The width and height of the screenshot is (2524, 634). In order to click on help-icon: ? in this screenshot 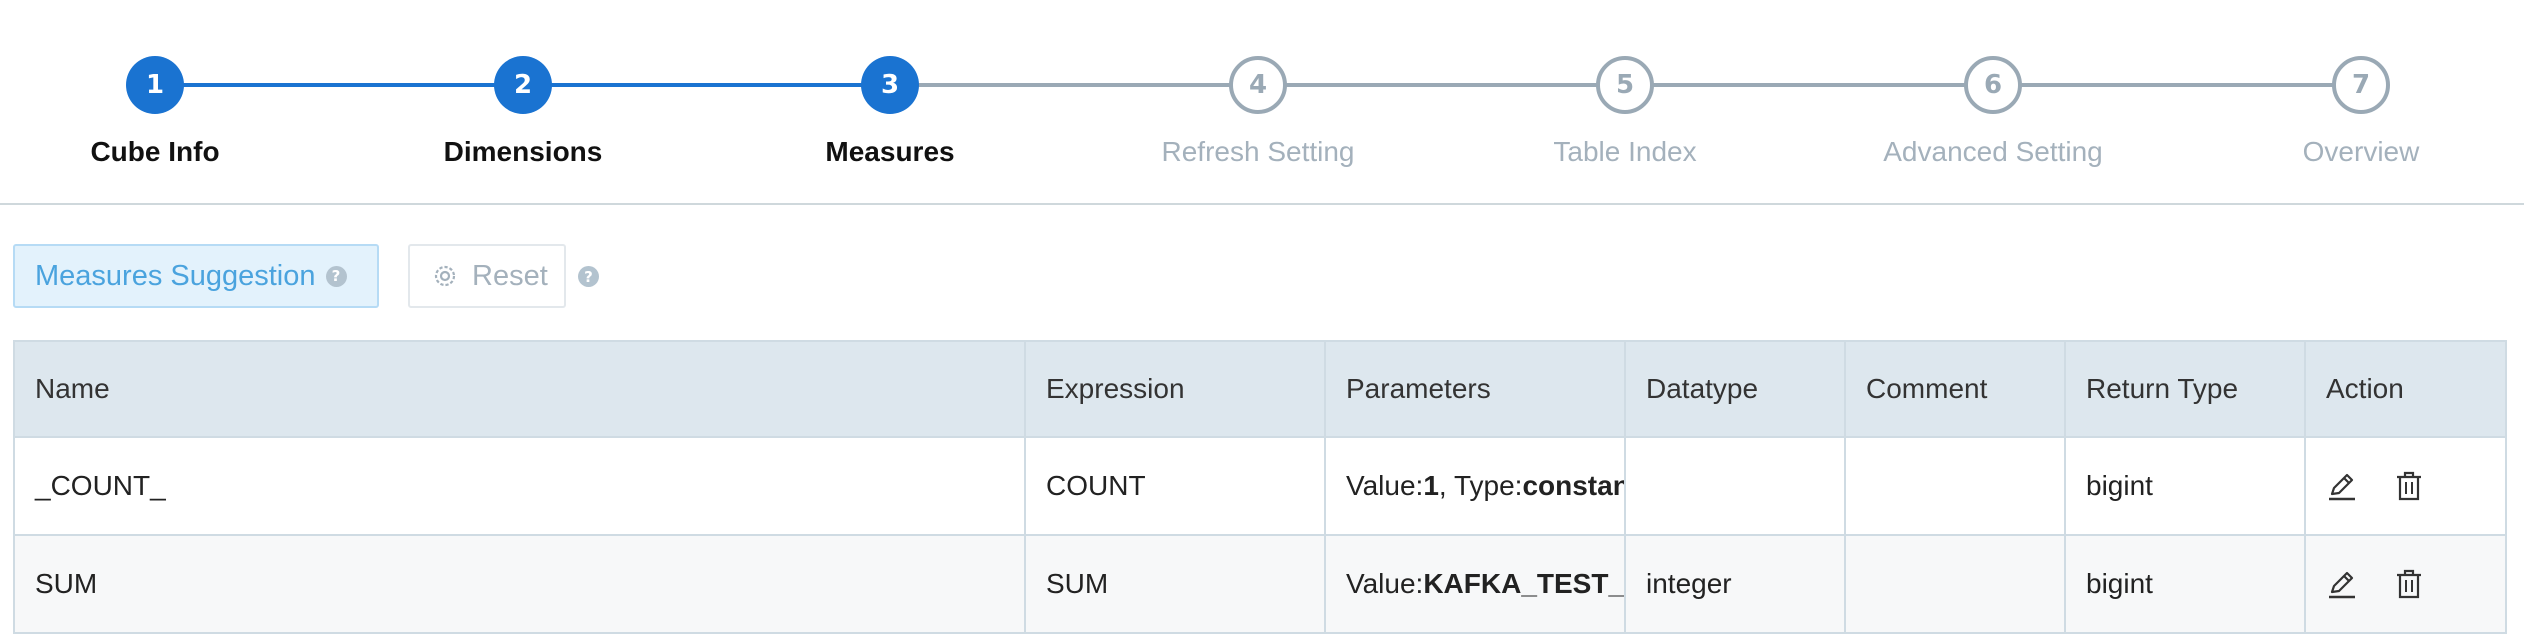, I will do `click(336, 276)`.